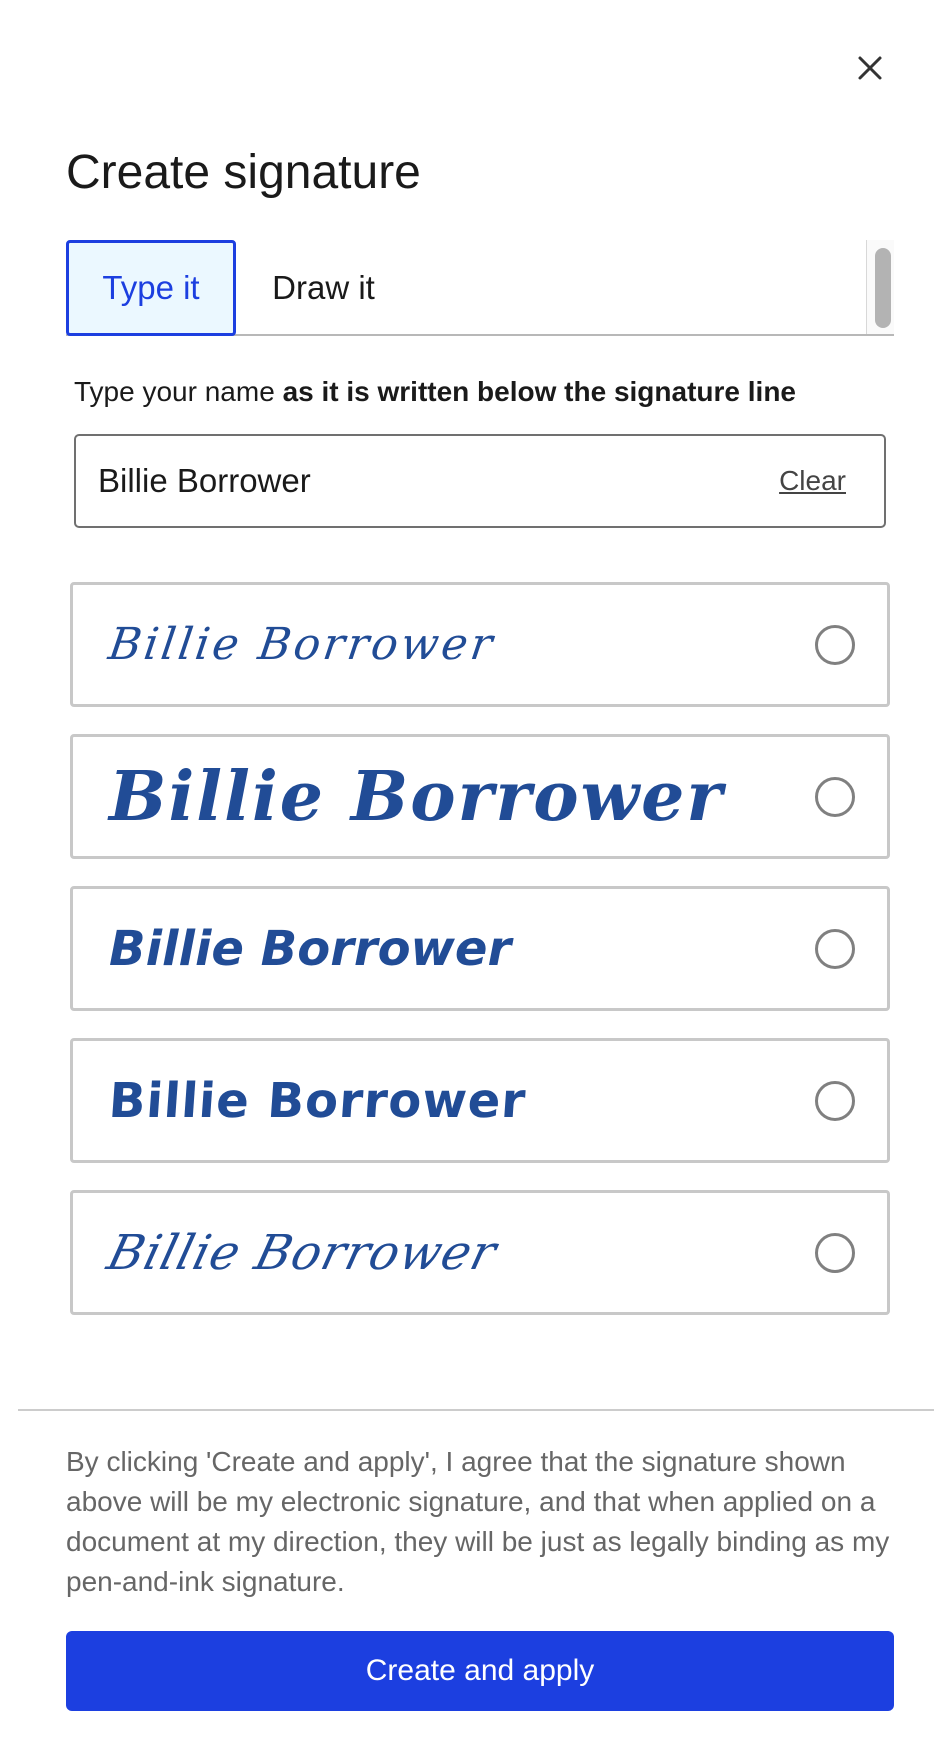  What do you see at coordinates (480, 1671) in the screenshot?
I see `create-and-apply-button: Create and apply` at bounding box center [480, 1671].